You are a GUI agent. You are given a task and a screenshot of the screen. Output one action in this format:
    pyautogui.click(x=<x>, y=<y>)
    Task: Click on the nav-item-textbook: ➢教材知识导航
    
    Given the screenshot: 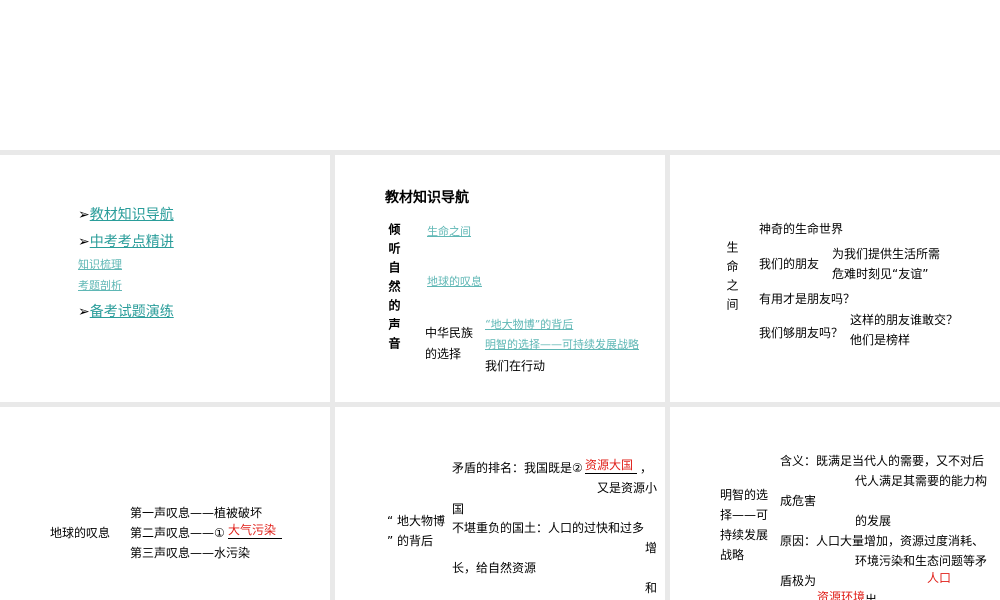 What is the action you would take?
    pyautogui.click(x=126, y=214)
    